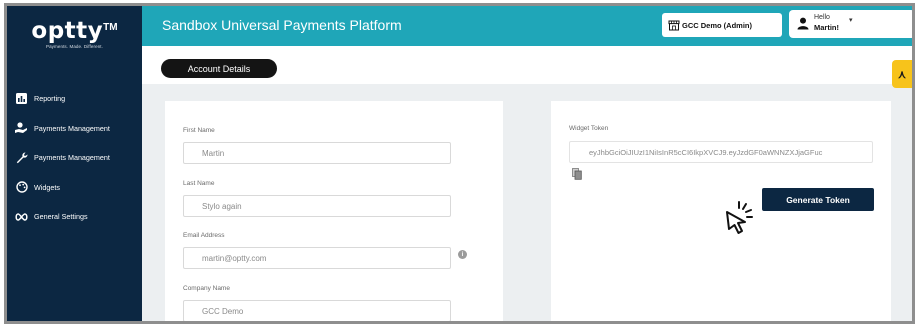  Describe the element at coordinates (317, 153) in the screenshot. I see `first-name-field: Martin` at that location.